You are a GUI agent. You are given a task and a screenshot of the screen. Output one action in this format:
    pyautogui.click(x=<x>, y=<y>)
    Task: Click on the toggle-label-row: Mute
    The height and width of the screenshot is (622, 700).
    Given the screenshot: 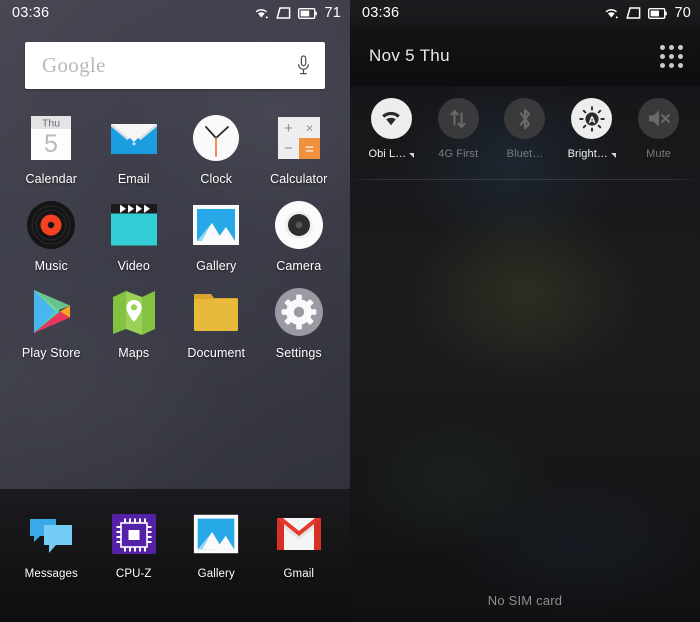 What is the action you would take?
    pyautogui.click(x=658, y=154)
    